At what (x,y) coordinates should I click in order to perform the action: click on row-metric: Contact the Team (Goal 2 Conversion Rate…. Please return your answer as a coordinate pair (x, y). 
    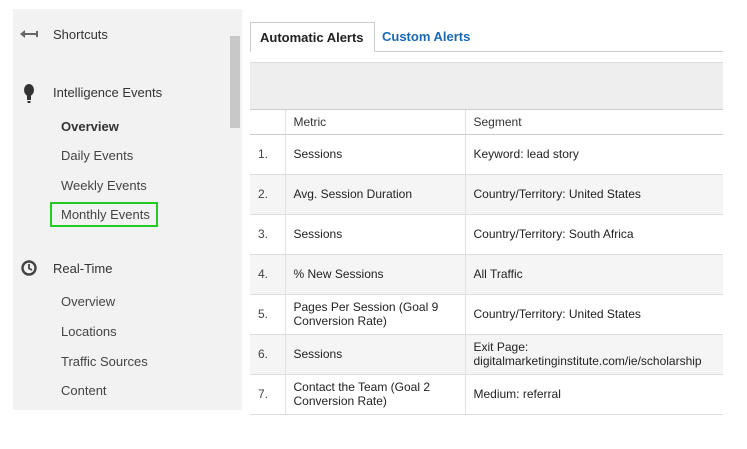
    Looking at the image, I should click on (374, 394).